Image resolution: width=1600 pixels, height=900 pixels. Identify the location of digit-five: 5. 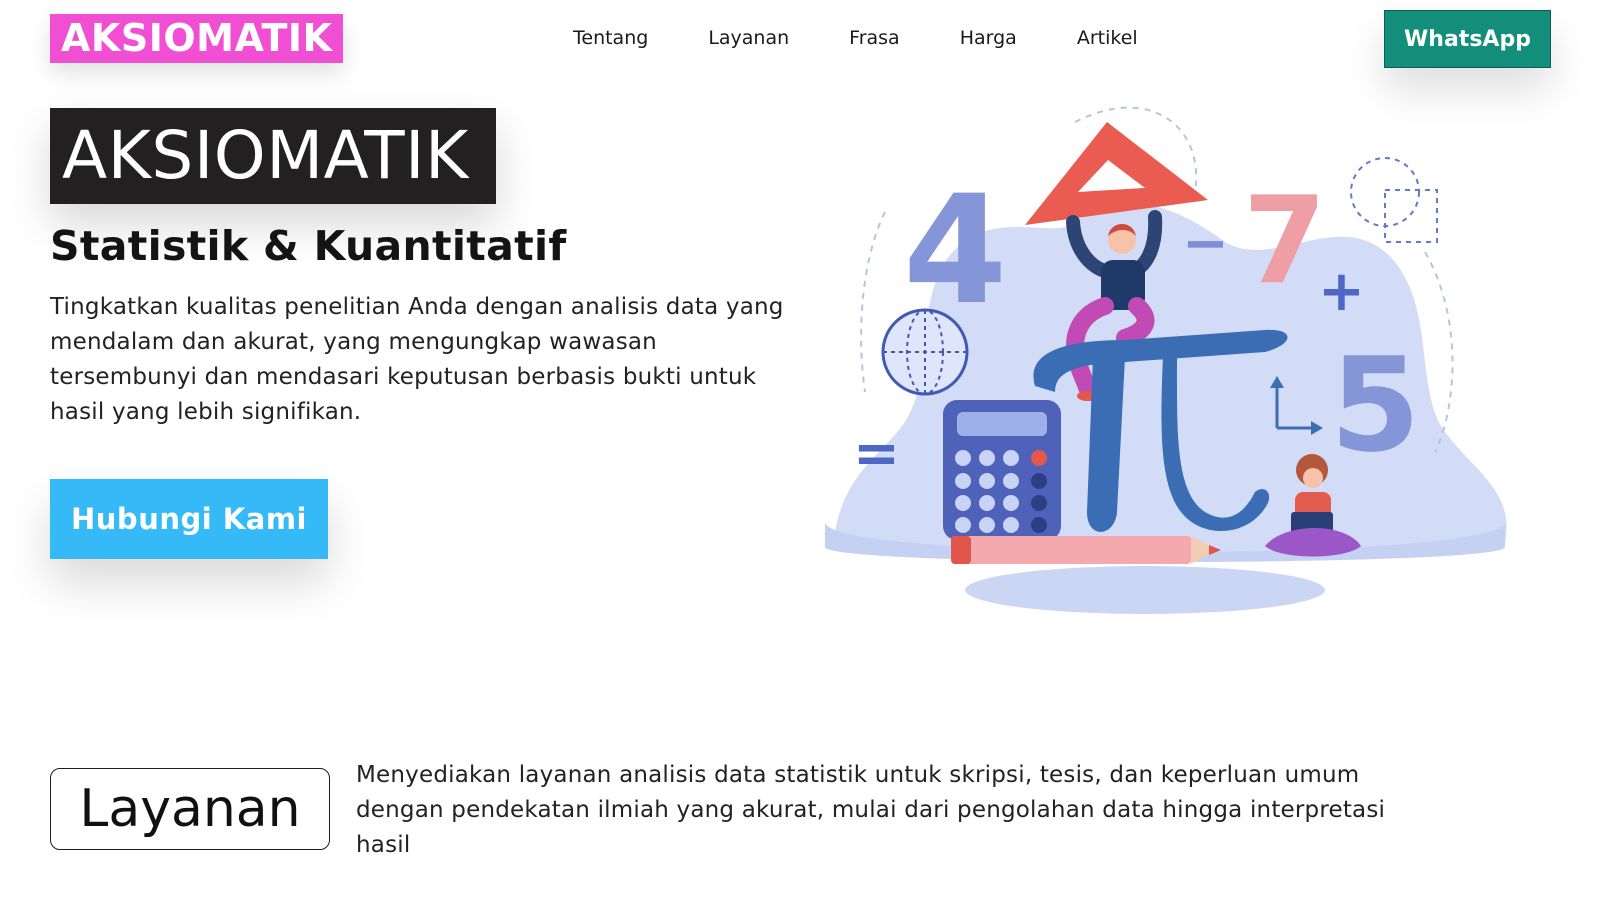
(1375, 405).